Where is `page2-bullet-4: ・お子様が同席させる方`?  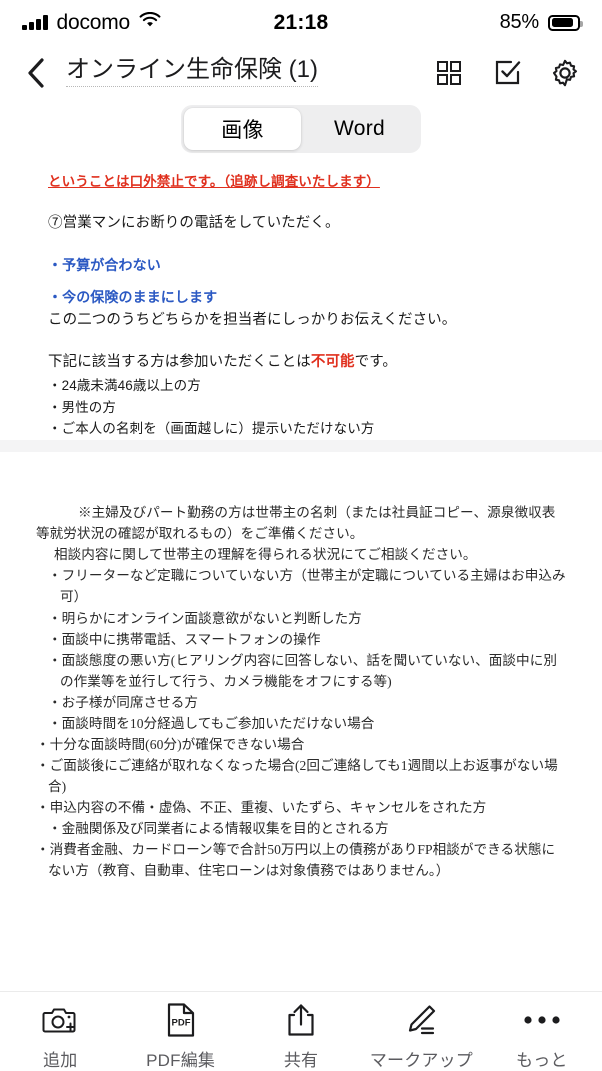
page2-bullet-4: ・お子様が同席させる方 is located at coordinates (123, 702).